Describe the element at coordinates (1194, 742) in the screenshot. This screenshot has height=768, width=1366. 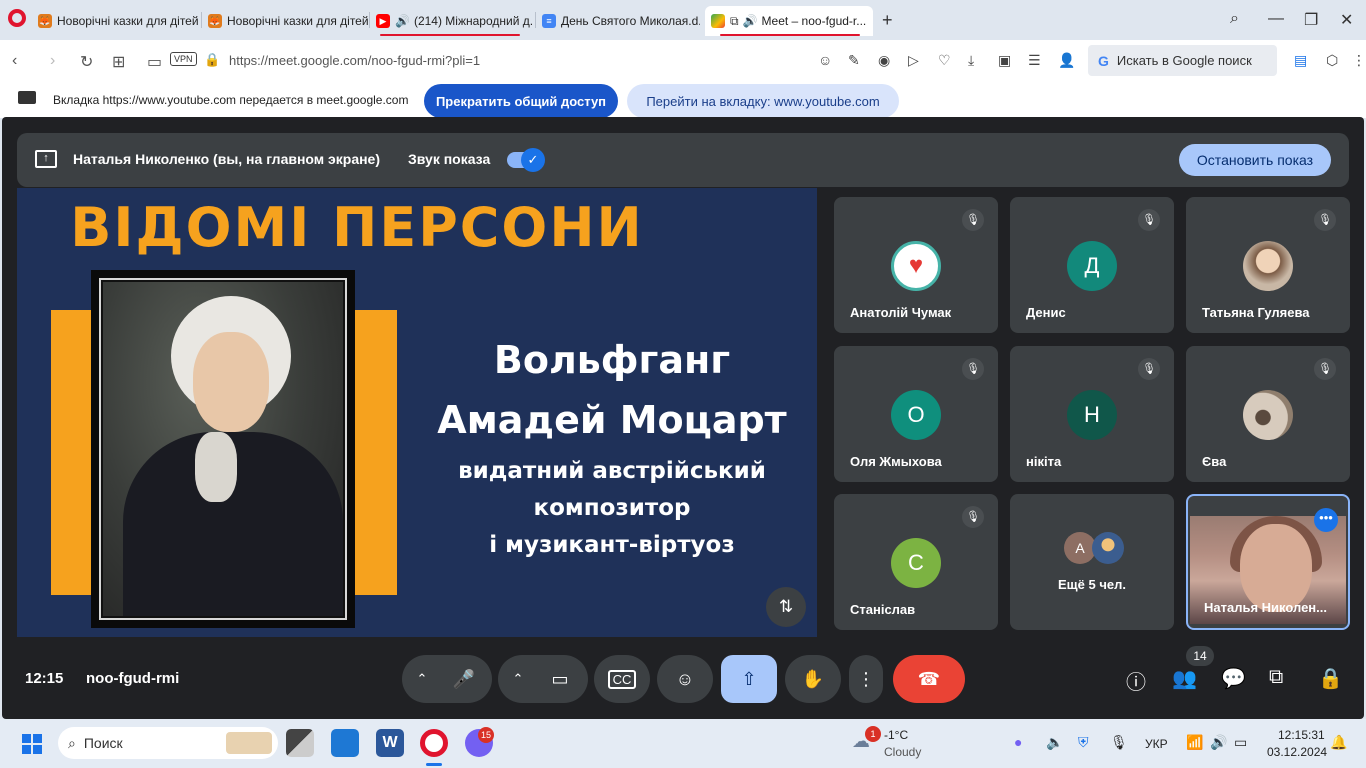
I see `wifi-icon: 📶` at that location.